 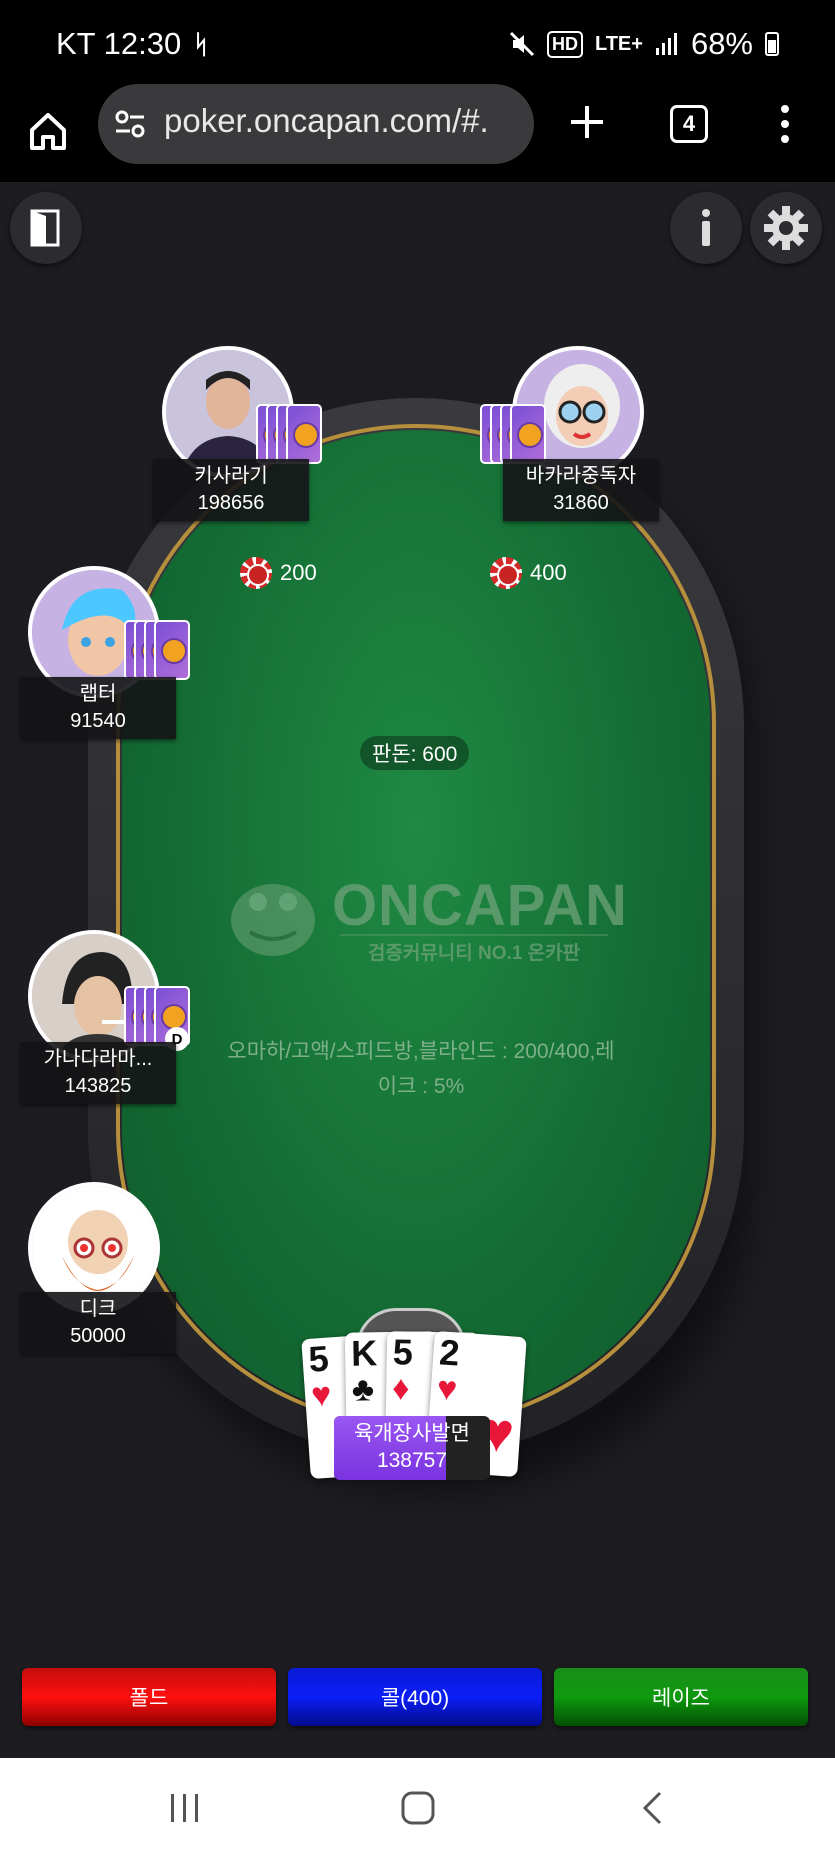 I want to click on info-button, so click(x=706, y=228).